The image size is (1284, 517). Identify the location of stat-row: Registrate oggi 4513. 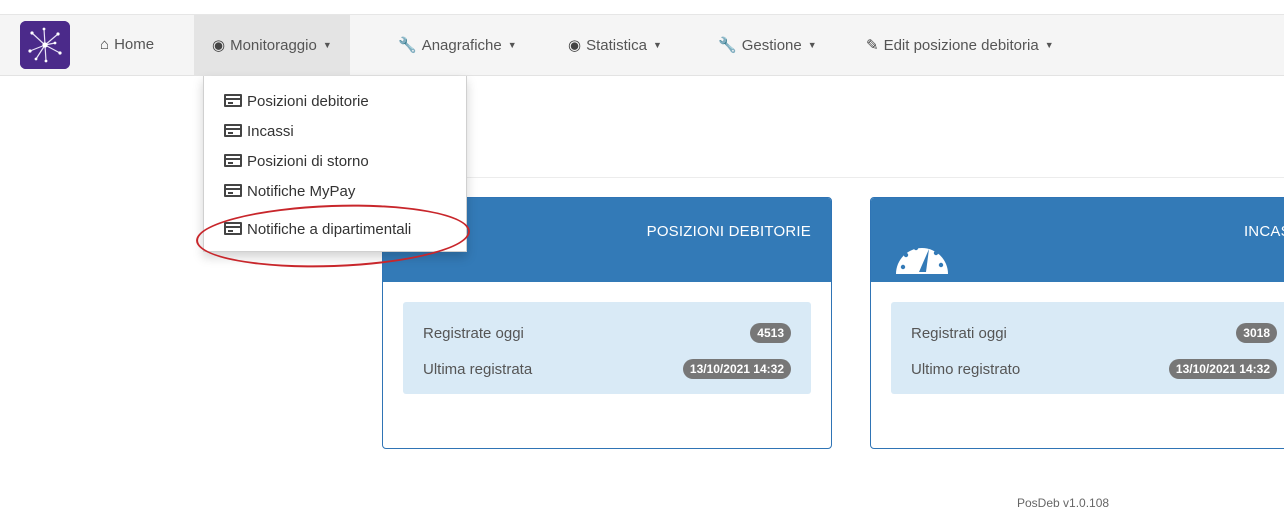
(607, 335).